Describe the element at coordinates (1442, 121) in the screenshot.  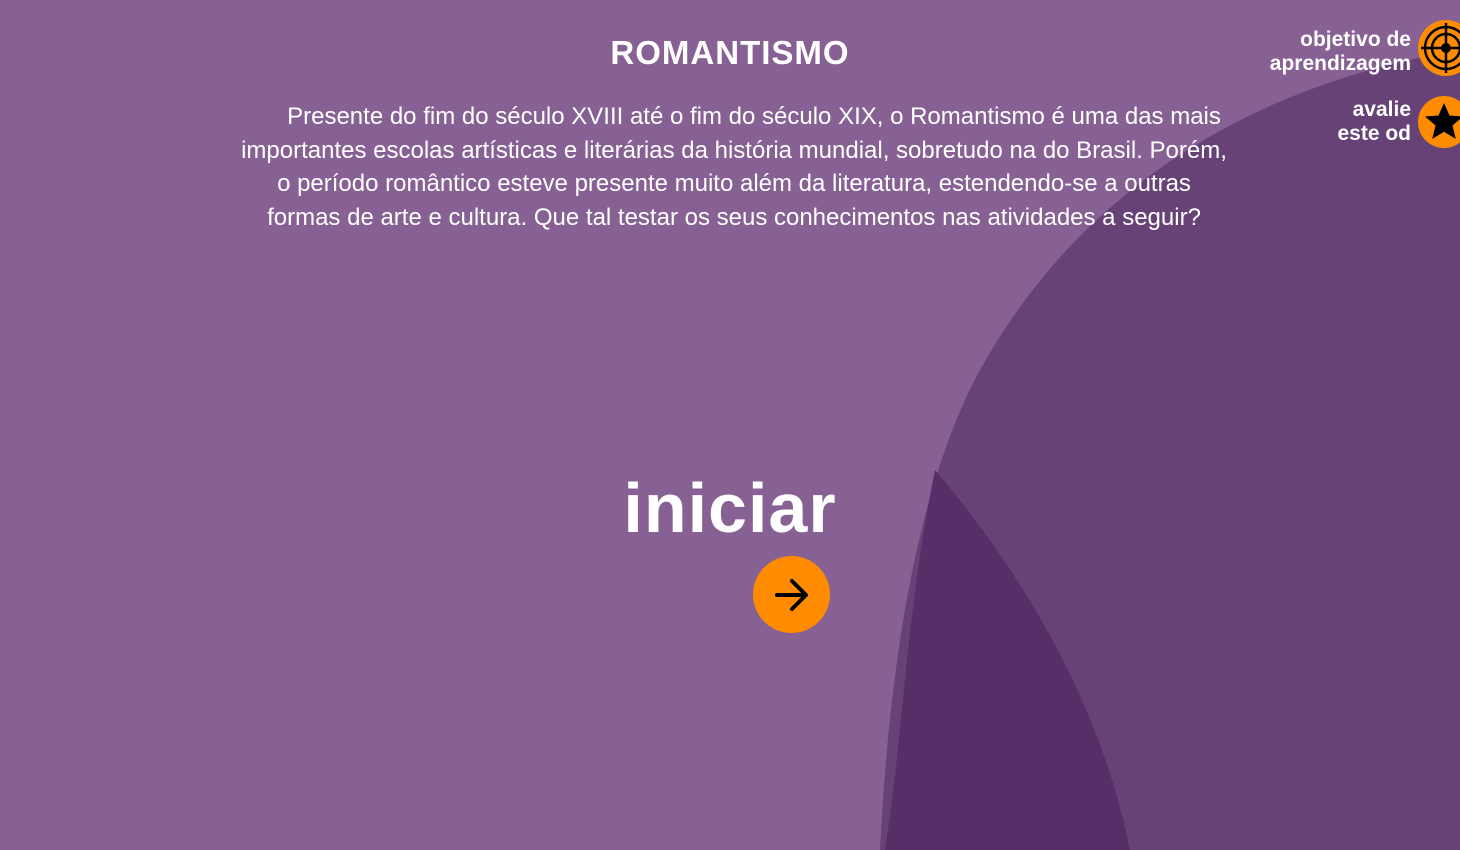
I see `star-icon` at that location.